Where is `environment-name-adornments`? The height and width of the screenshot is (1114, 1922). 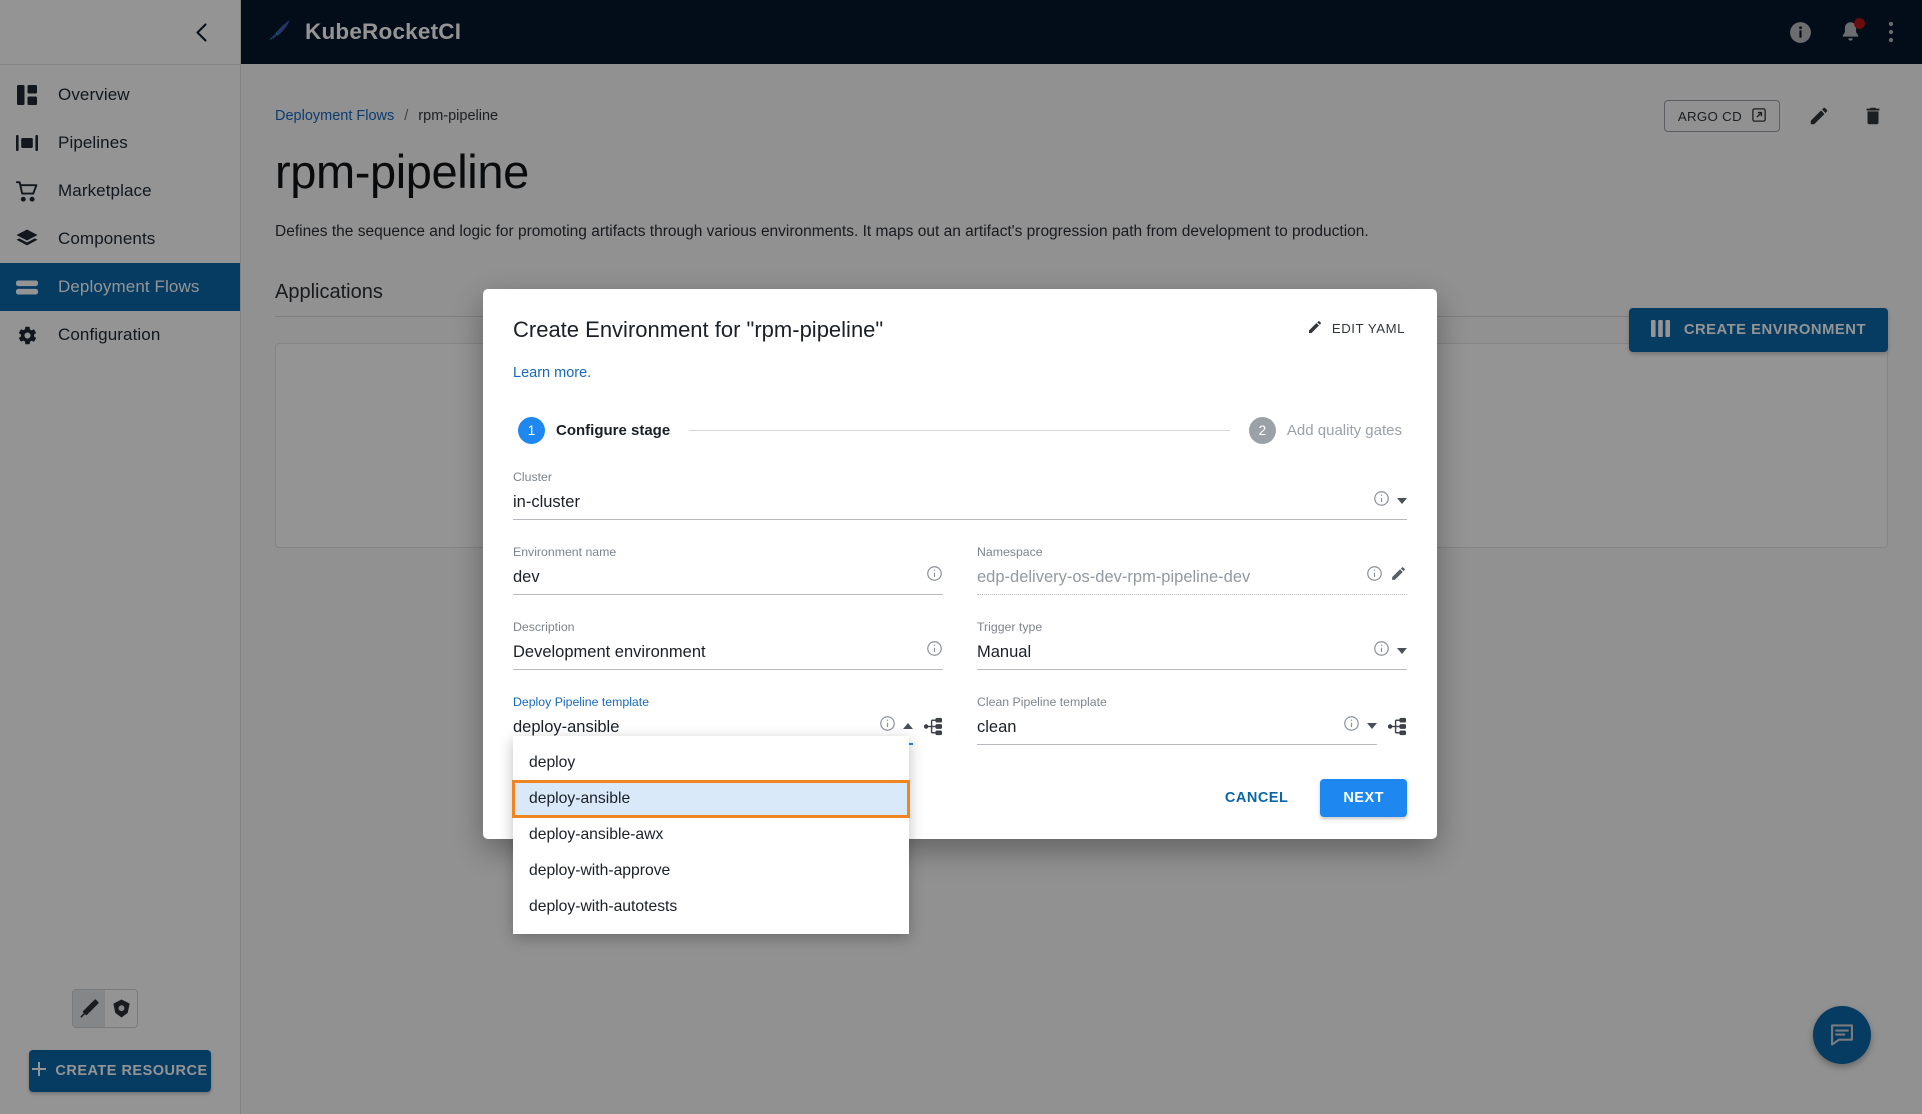 environment-name-adornments is located at coordinates (934, 576).